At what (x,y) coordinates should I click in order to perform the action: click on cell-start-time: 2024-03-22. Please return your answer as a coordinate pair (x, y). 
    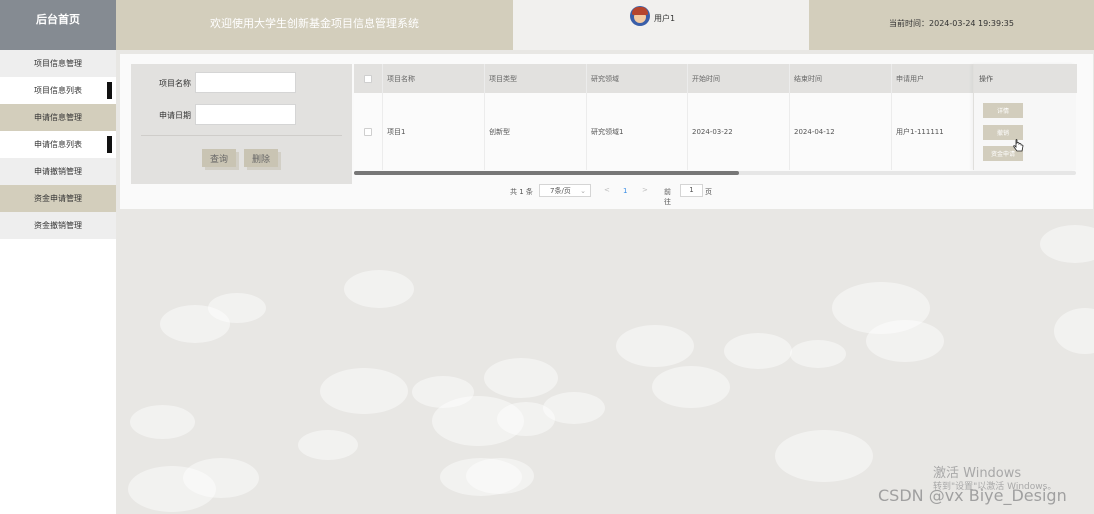
    Looking at the image, I should click on (712, 131).